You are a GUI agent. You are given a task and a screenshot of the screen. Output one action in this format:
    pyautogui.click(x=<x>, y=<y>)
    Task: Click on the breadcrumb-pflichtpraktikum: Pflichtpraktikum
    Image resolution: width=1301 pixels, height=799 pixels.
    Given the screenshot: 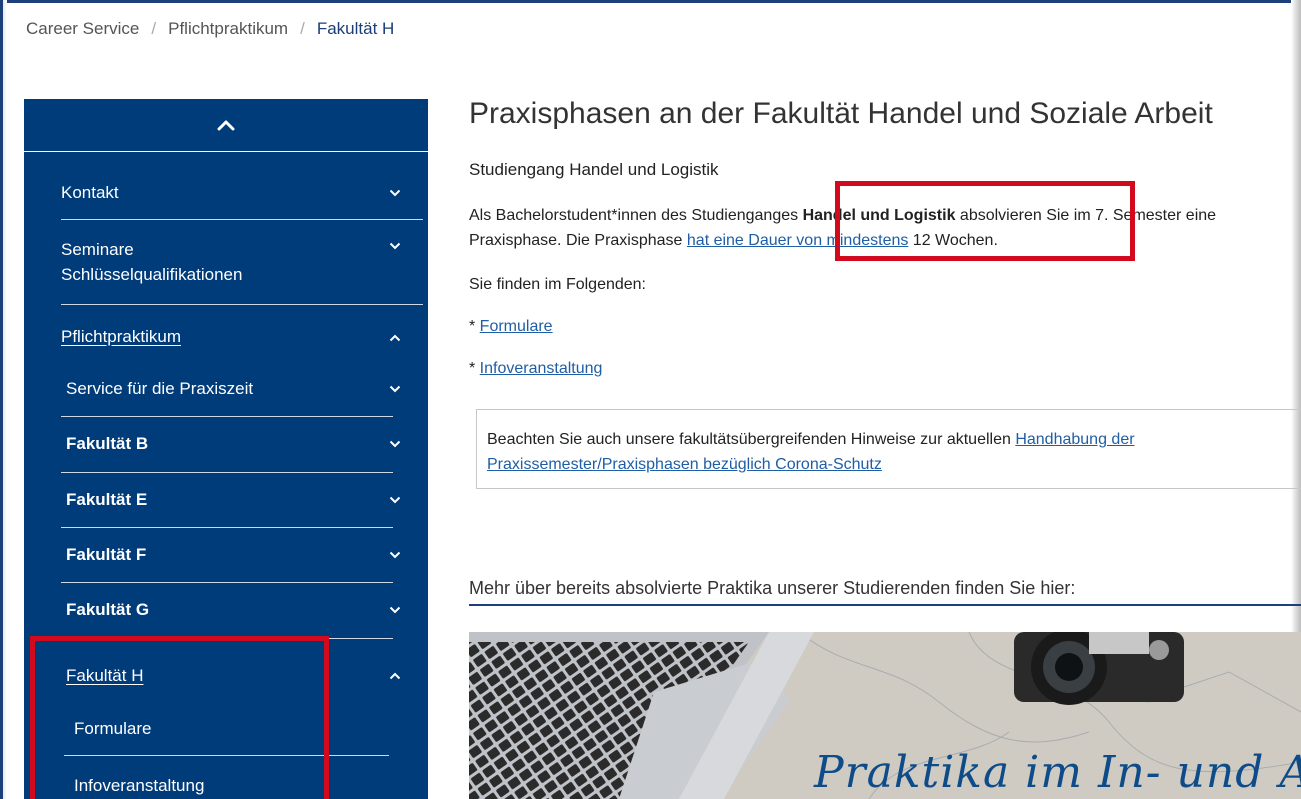 What is the action you would take?
    pyautogui.click(x=228, y=28)
    